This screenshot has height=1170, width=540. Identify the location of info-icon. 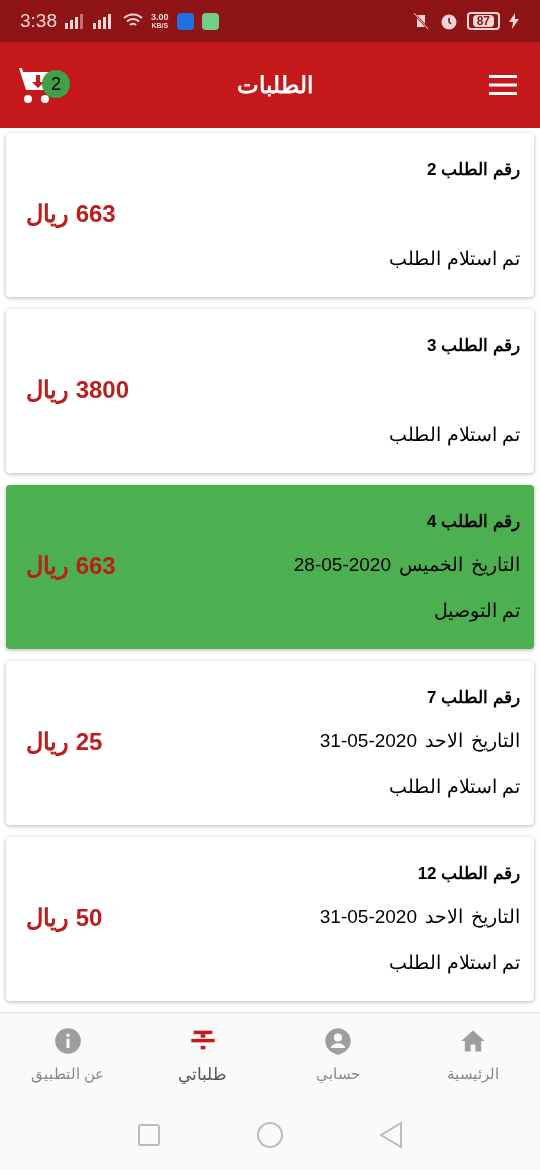
(67, 1041).